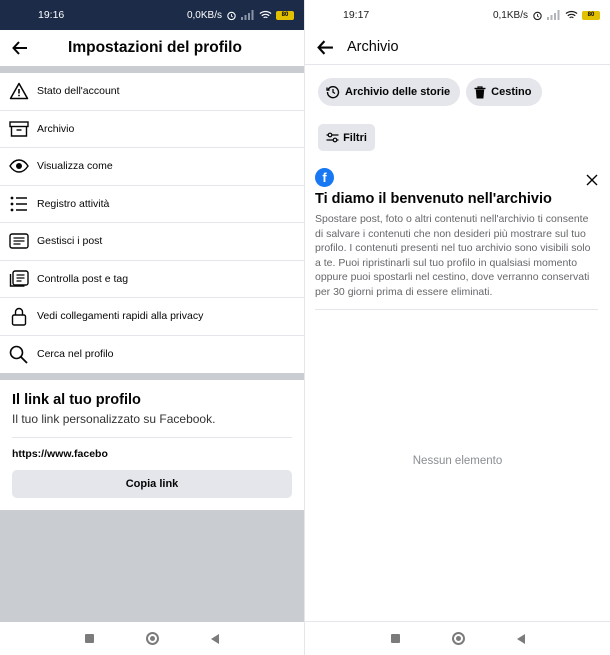  What do you see at coordinates (18, 129) in the screenshot?
I see `archive-icon` at bounding box center [18, 129].